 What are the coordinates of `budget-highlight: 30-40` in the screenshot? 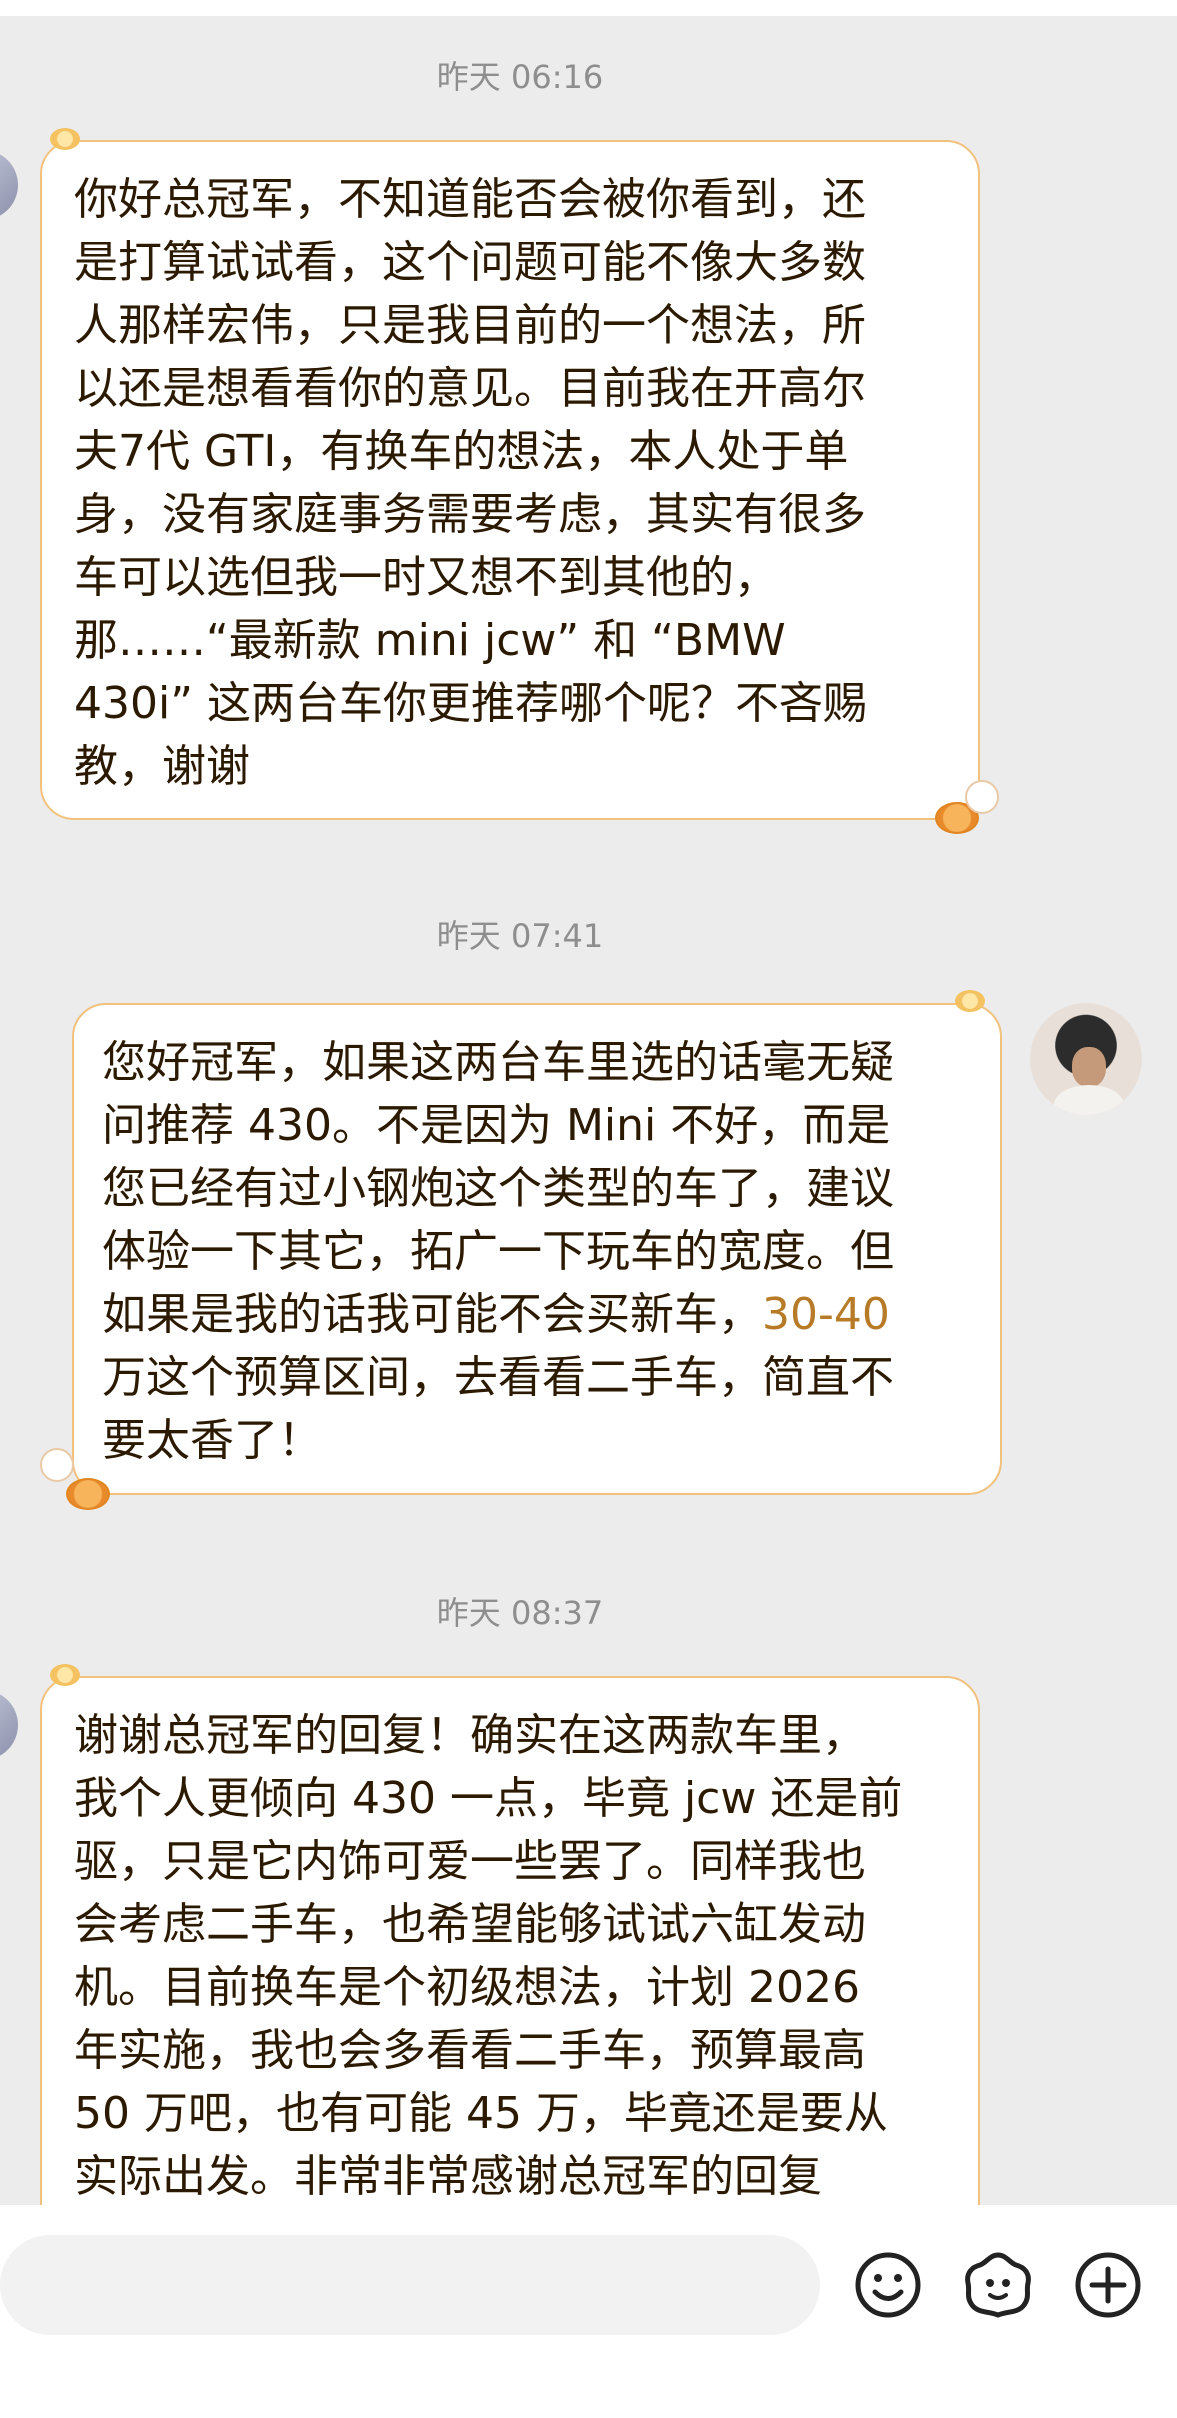 It's located at (826, 1314).